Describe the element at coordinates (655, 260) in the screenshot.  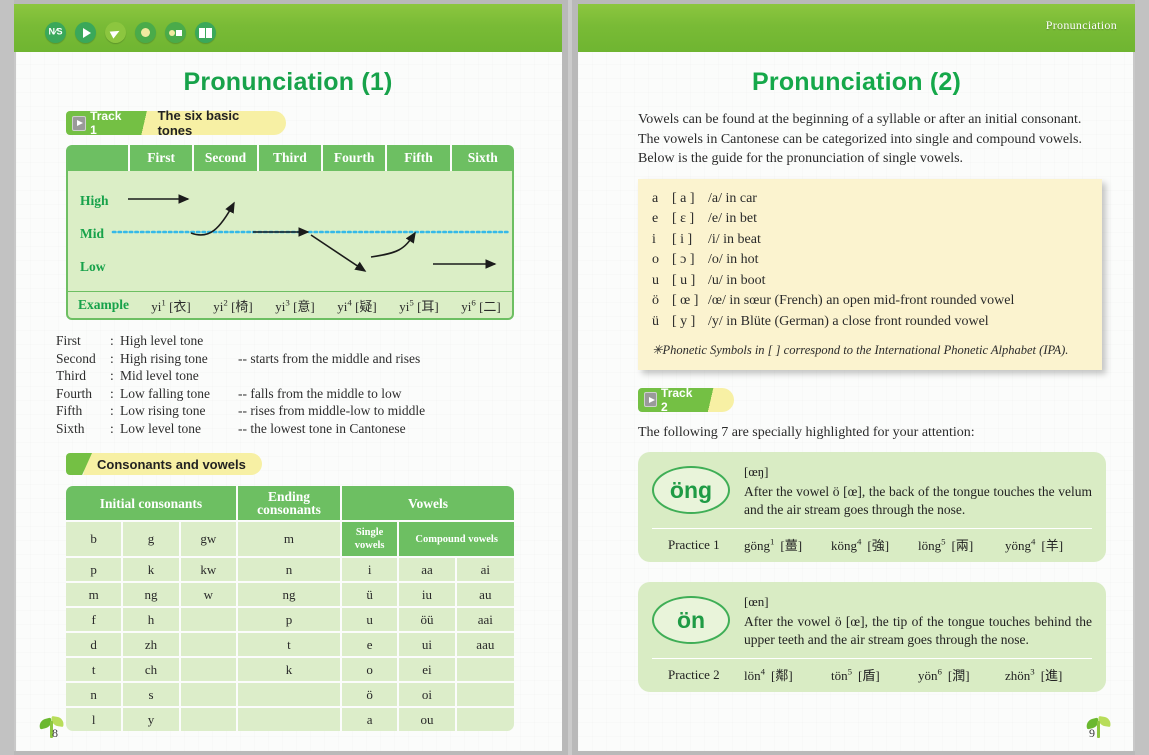
I see `vowel-letter: o` at that location.